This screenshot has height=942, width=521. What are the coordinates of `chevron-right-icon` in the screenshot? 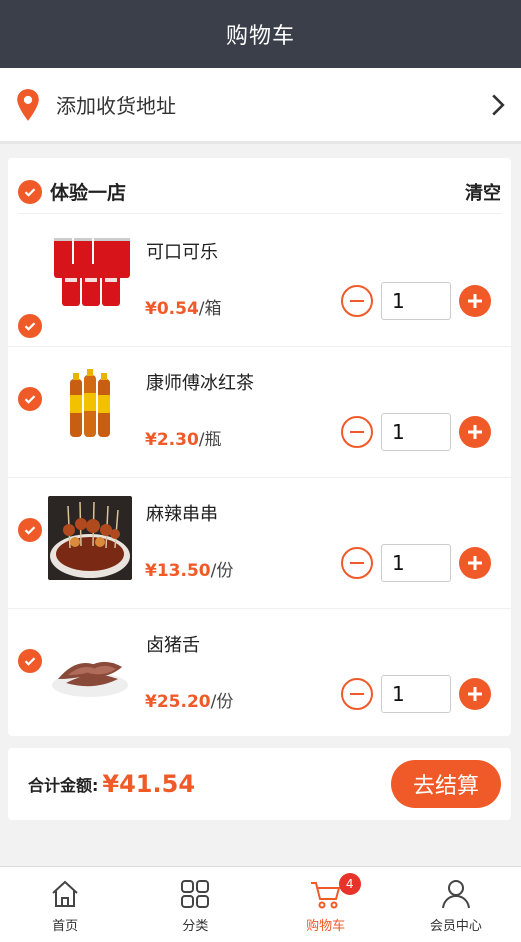 It's located at (498, 104).